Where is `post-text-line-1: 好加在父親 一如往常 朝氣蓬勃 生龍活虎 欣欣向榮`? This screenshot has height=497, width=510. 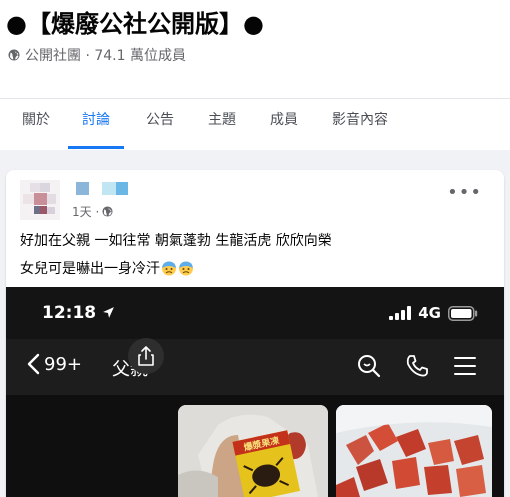
post-text-line-1: 好加在父親 一如往常 朝氣蓬勃 生龍活虎 欣欣向榮 is located at coordinates (176, 241).